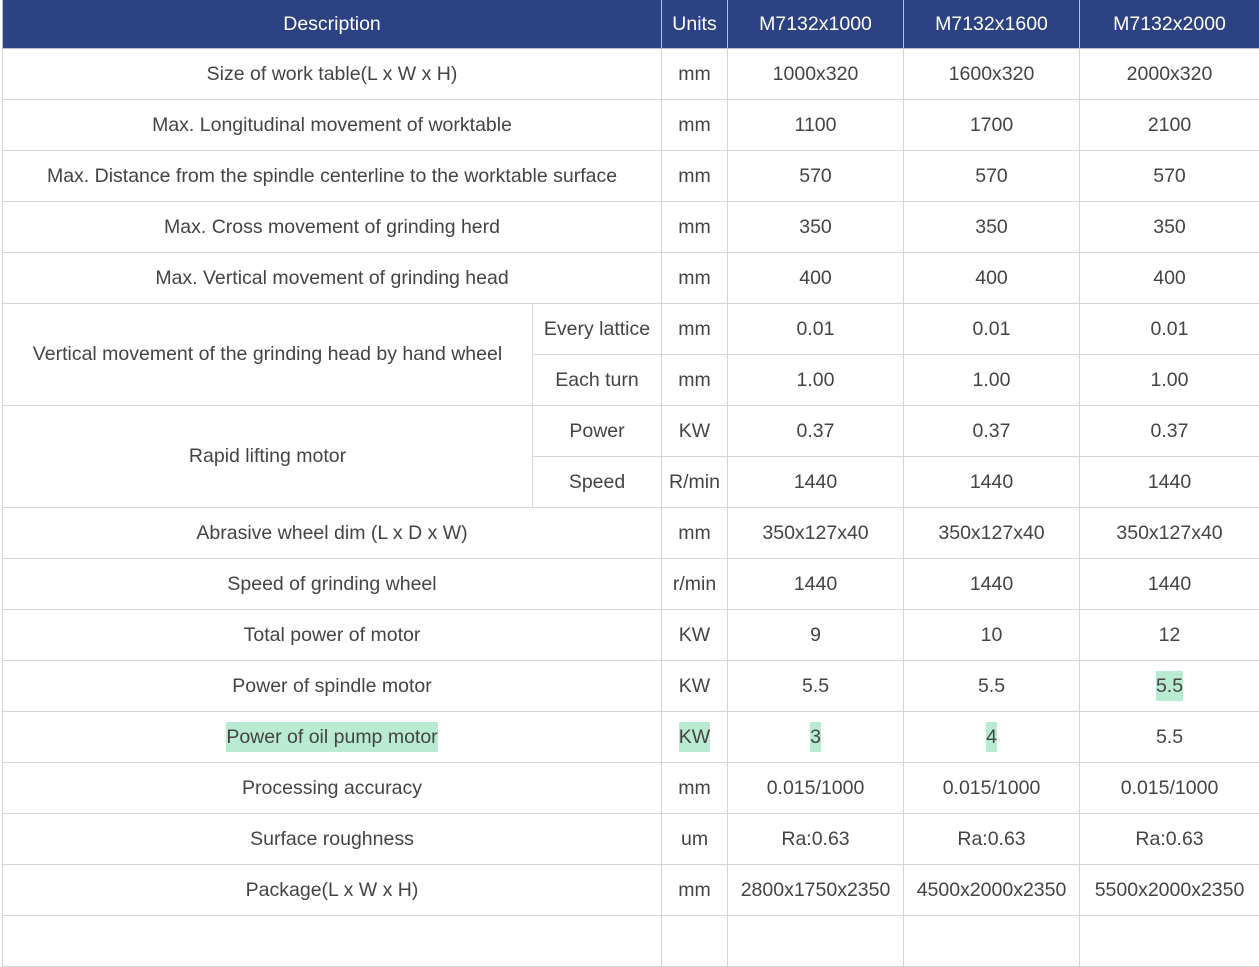 Image resolution: width=1259 pixels, height=967 pixels. Describe the element at coordinates (331, 737) in the screenshot. I see `highlighted-text: Power of oil pump motor` at that location.